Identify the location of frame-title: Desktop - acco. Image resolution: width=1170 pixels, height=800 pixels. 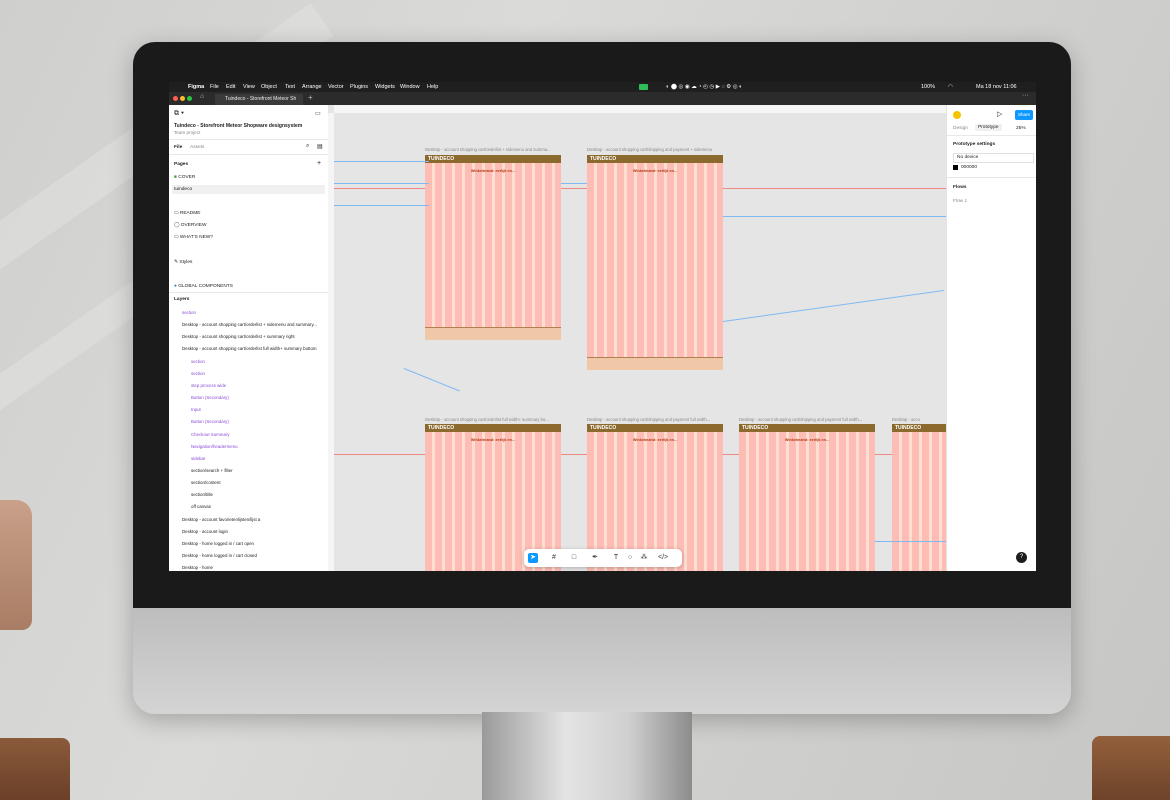
(906, 419).